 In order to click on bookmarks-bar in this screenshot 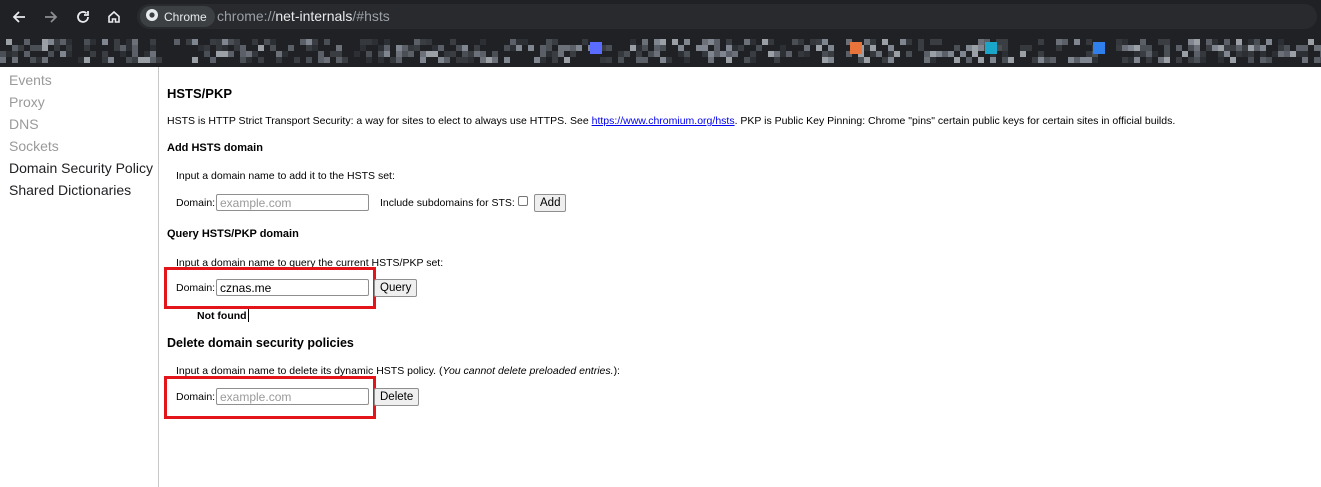, I will do `click(660, 50)`.